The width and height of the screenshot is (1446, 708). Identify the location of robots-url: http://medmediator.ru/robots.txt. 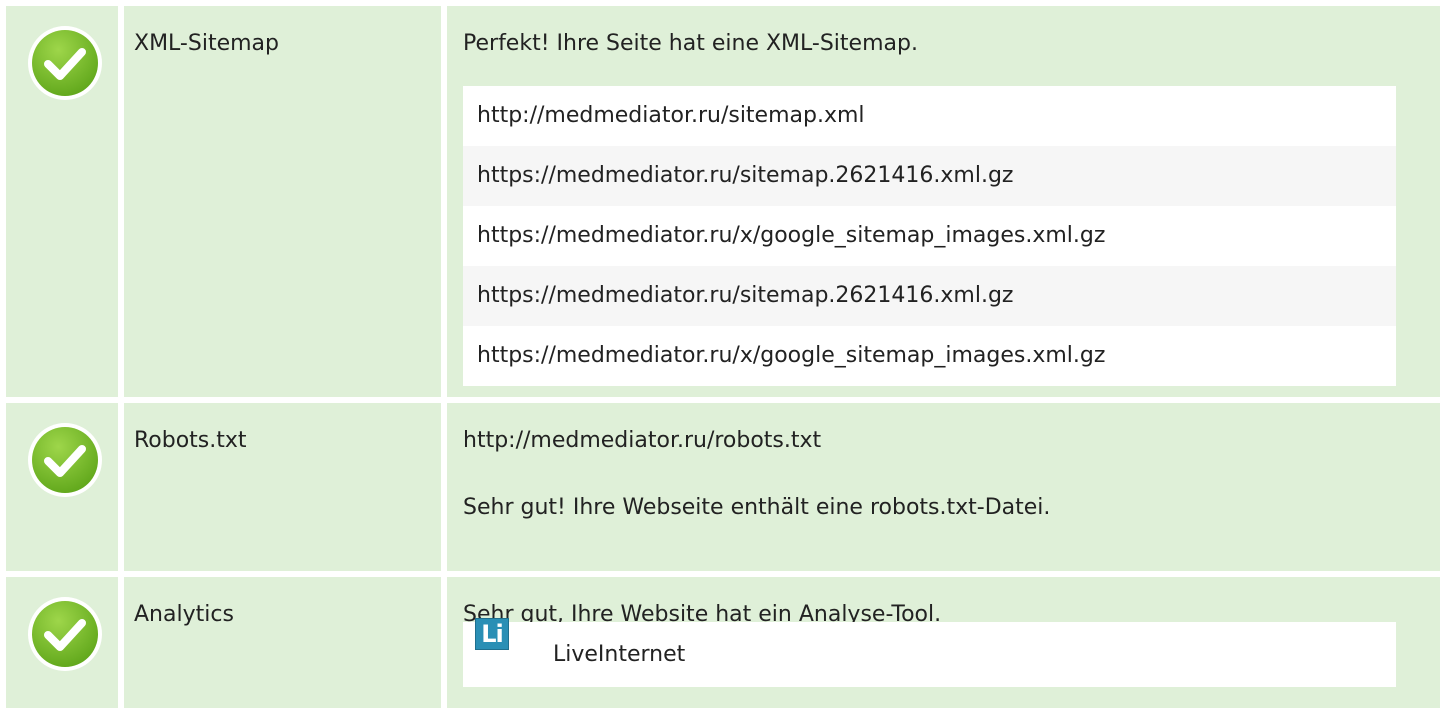
(642, 441).